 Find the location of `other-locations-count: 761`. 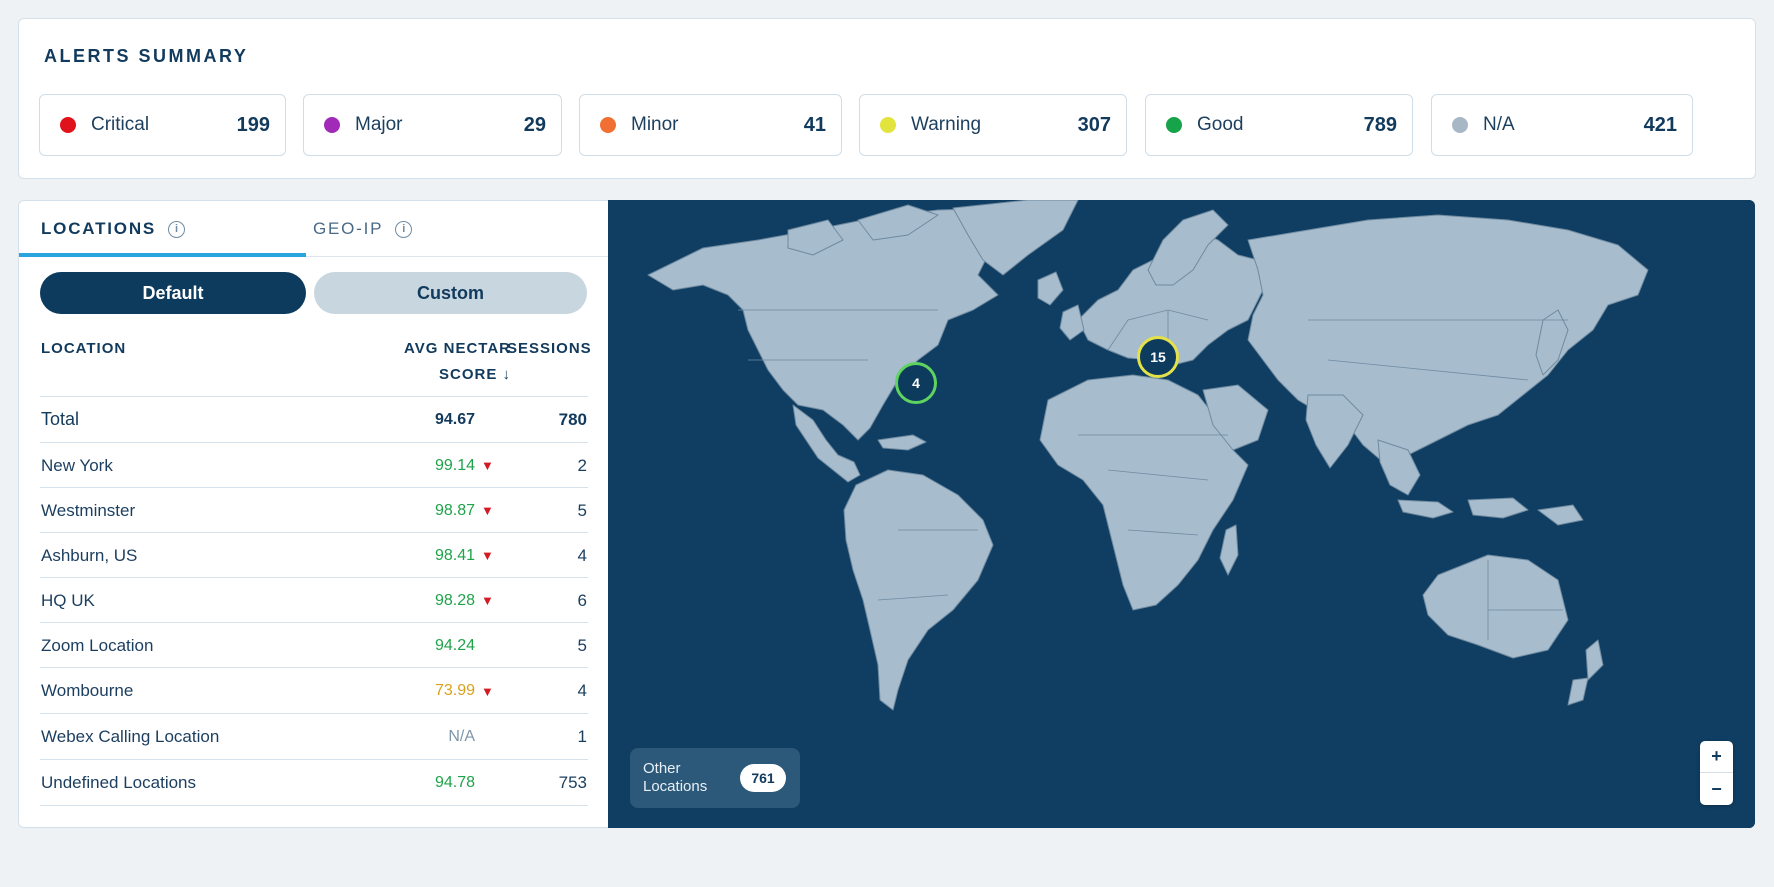

other-locations-count: 761 is located at coordinates (763, 778).